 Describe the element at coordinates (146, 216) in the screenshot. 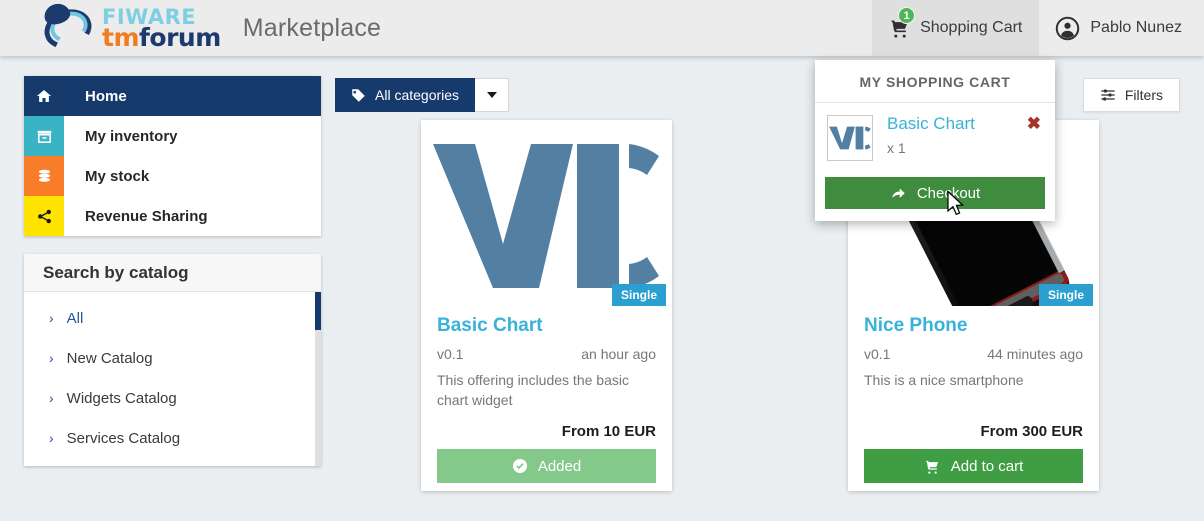

I see `sidebar-item-label-revenue-sharing: Revenue Sharing` at that location.